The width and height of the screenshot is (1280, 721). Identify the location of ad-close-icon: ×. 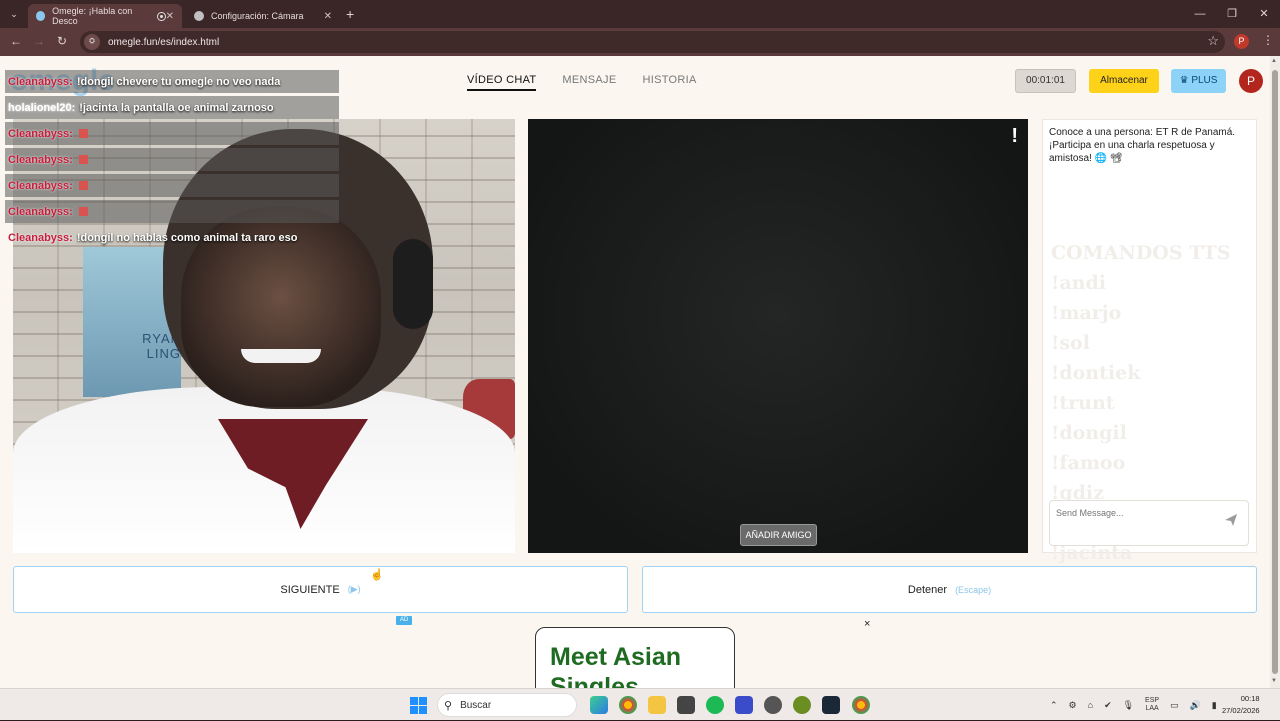
(867, 624).